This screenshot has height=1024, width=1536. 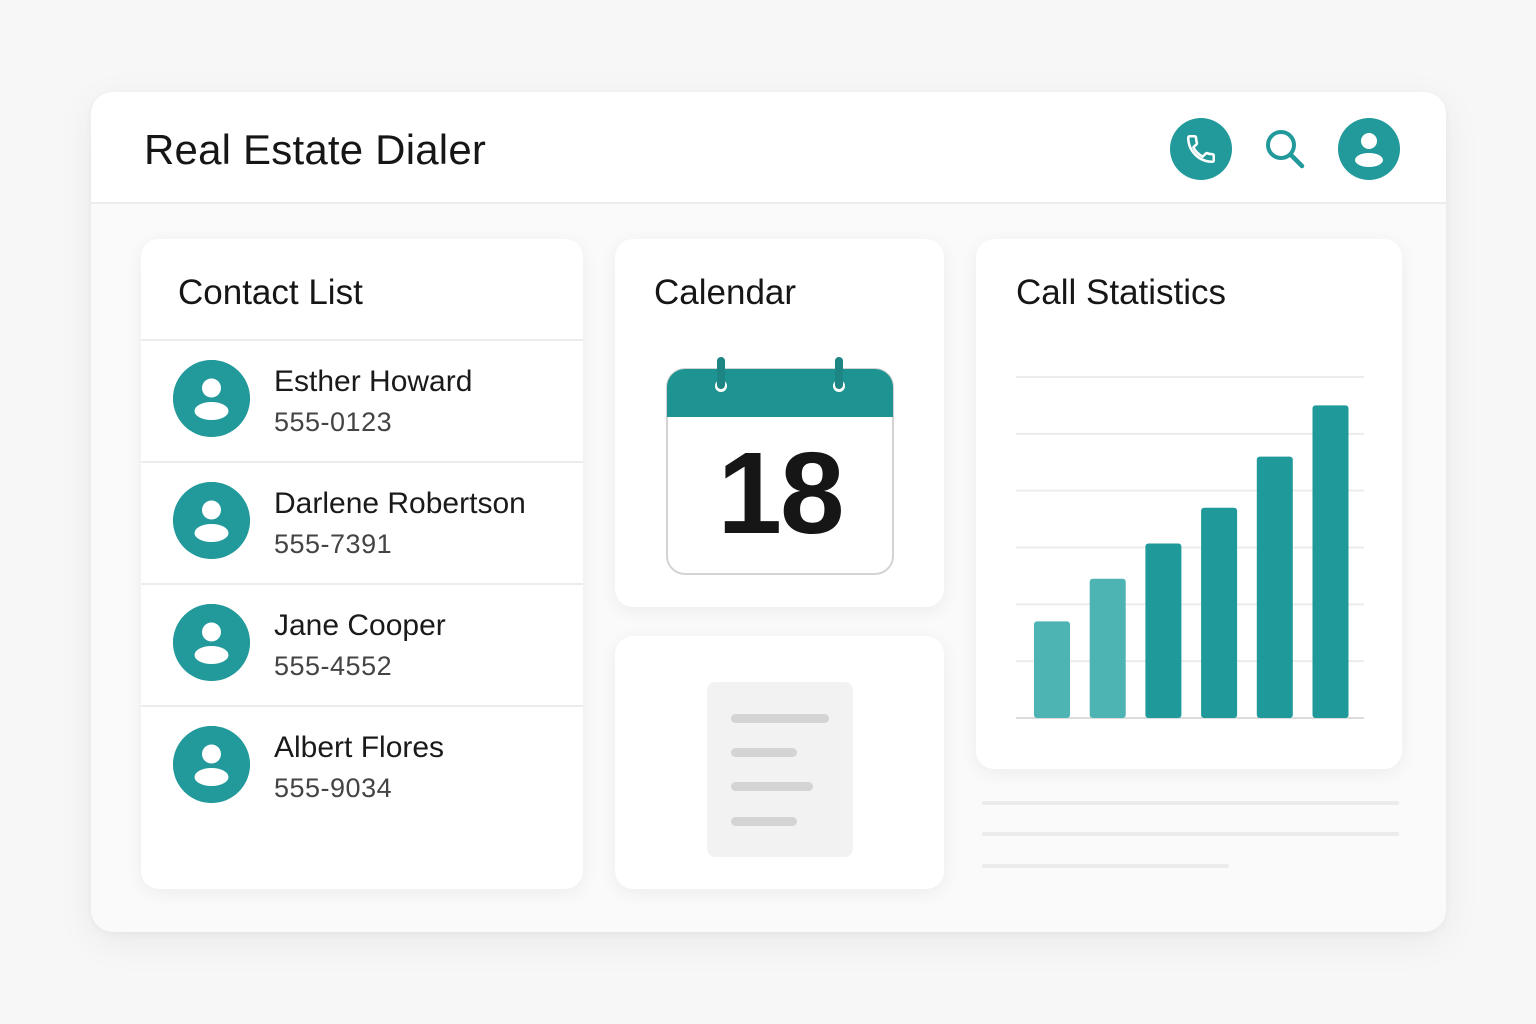 I want to click on contact-name: Esther Howard, so click(x=373, y=381).